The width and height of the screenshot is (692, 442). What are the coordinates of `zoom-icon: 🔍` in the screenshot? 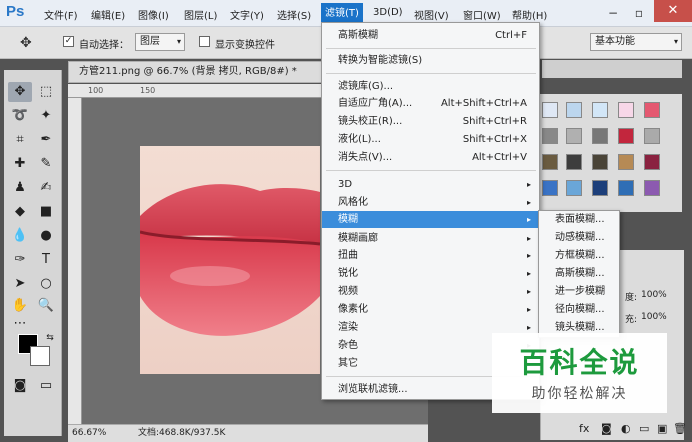 It's located at (46, 306).